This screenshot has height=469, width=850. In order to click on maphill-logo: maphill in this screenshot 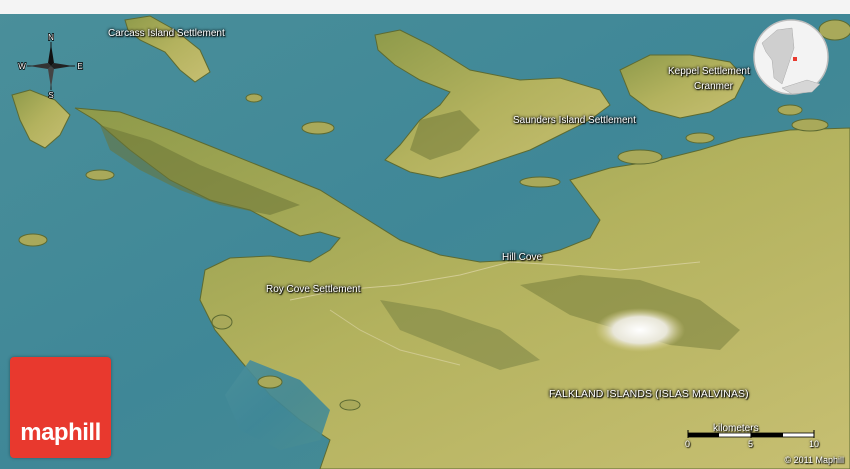, I will do `click(60, 407)`.